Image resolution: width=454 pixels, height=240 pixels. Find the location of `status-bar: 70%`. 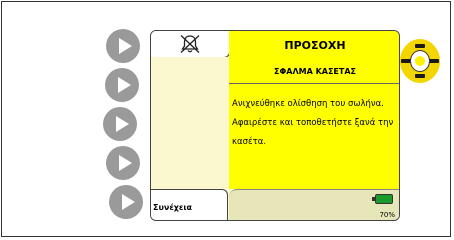

status-bar: 70% is located at coordinates (314, 204).